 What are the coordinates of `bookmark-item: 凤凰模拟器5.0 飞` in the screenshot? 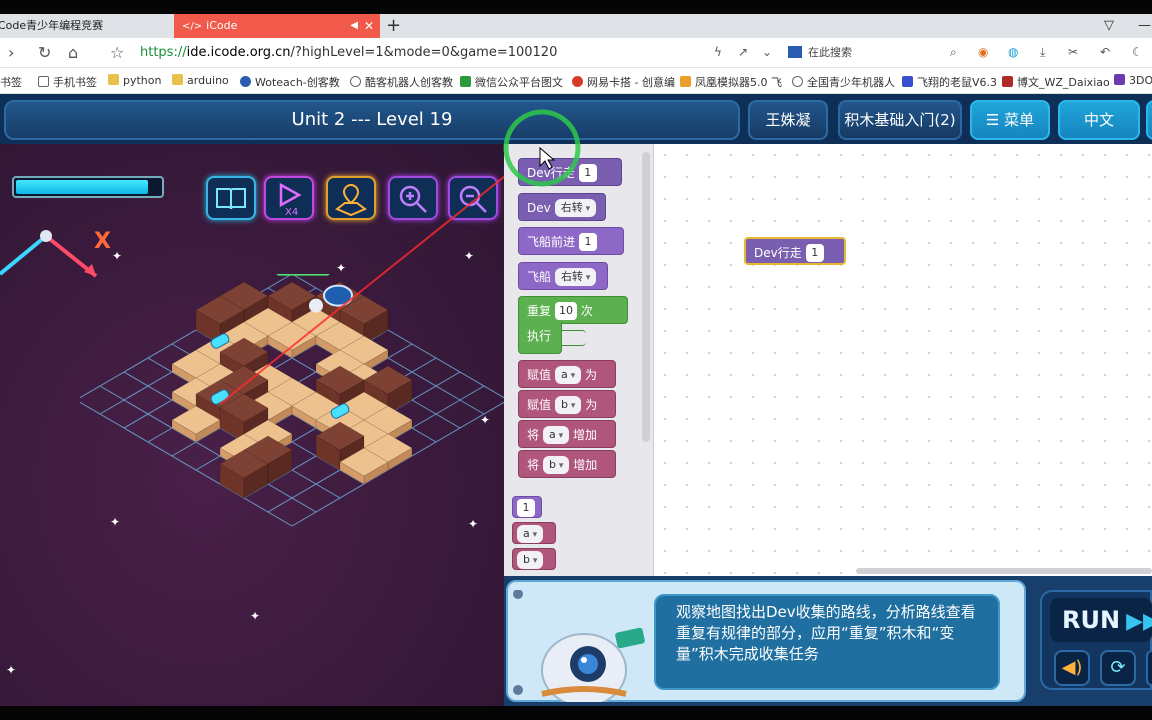 It's located at (731, 82).